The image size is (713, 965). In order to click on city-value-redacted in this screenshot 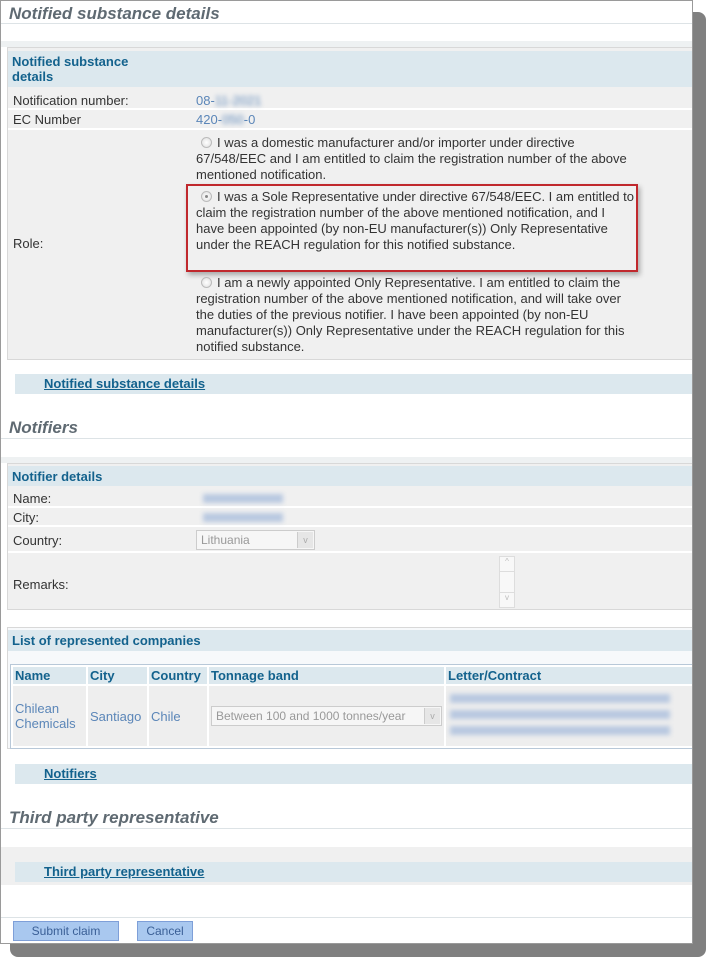, I will do `click(243, 517)`.